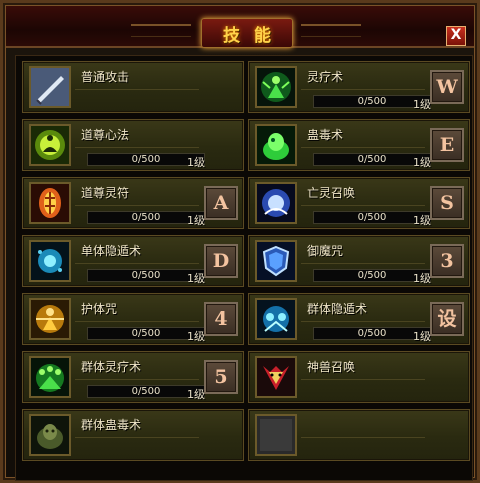 The image size is (480, 483). I want to click on skill-slot: 神兽召唤, so click(359, 377).